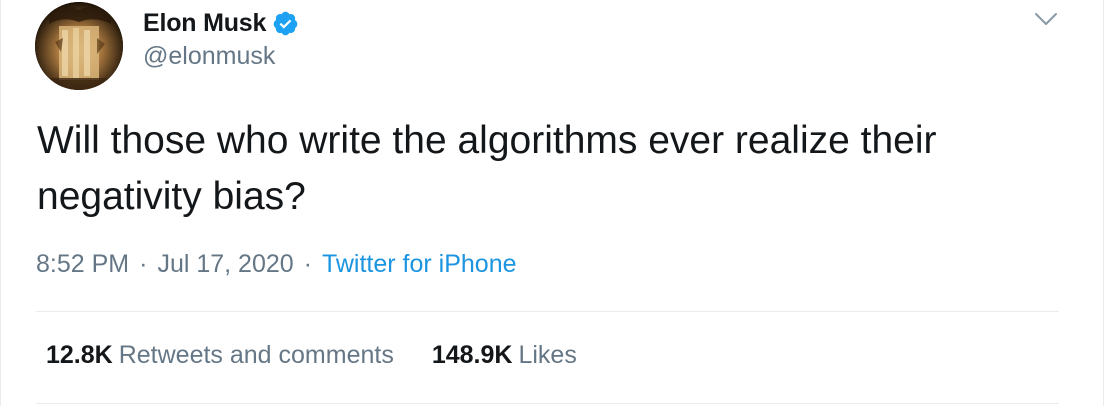 The width and height of the screenshot is (1104, 406). Describe the element at coordinates (256, 355) in the screenshot. I see `retweets-label: Retweets and comments` at that location.